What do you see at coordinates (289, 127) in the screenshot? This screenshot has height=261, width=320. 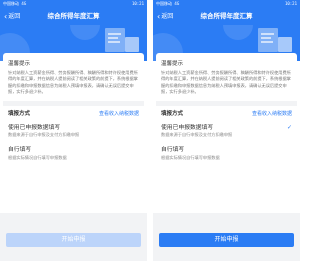 I see `check-icon: ✓` at bounding box center [289, 127].